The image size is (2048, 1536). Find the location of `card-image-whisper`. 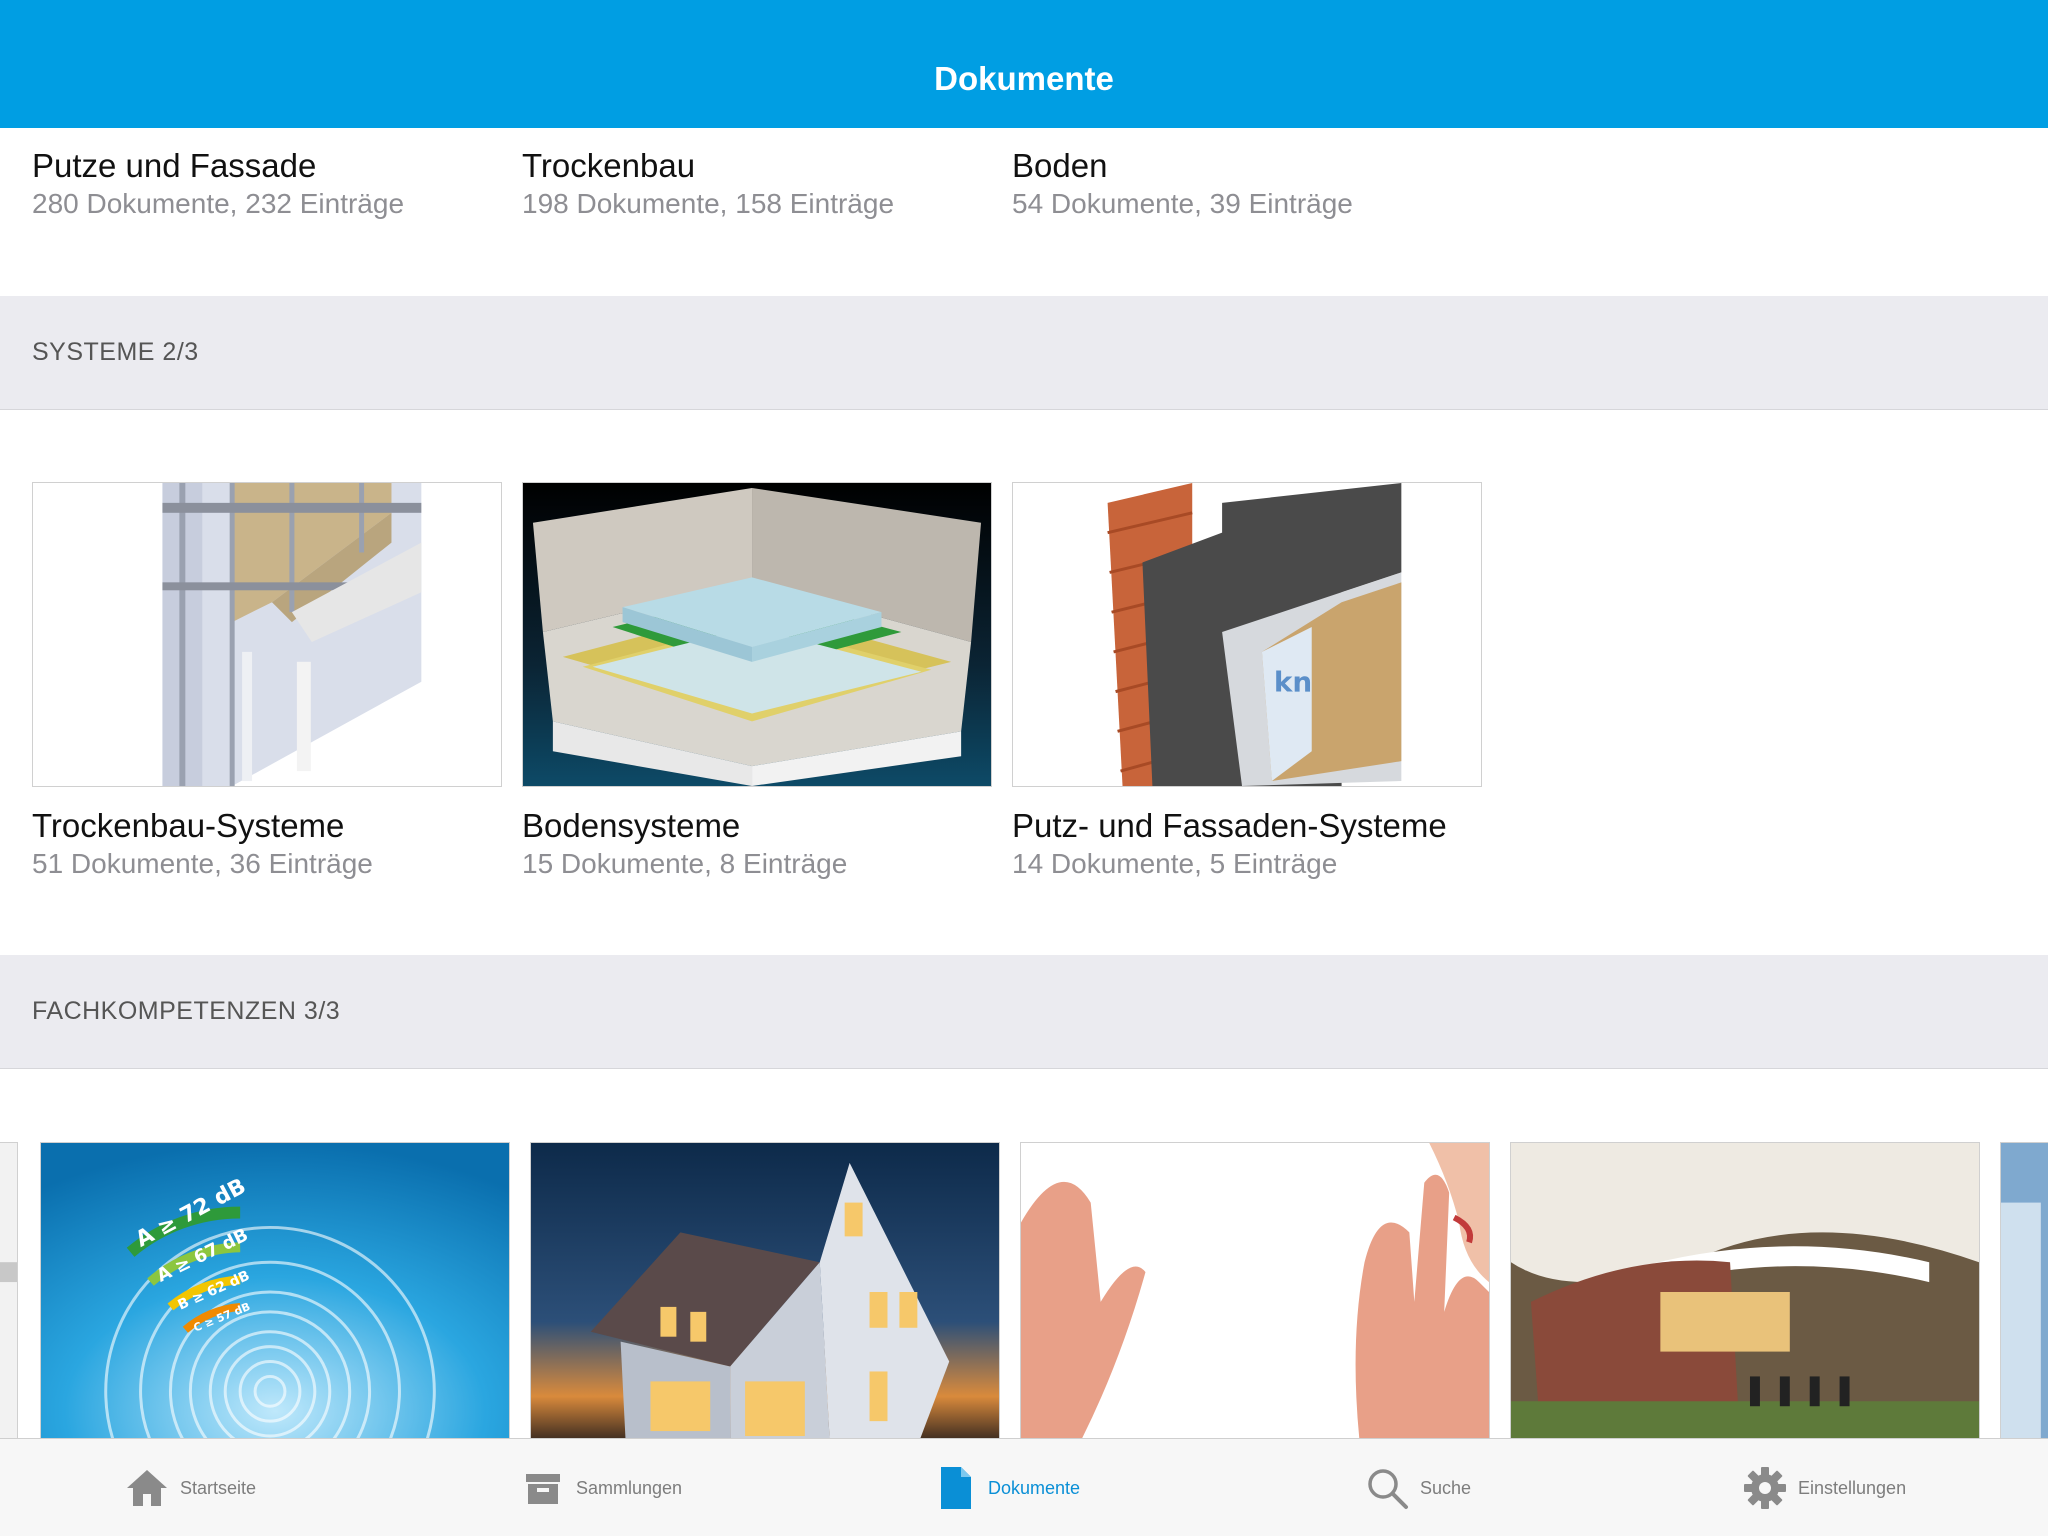

card-image-whisper is located at coordinates (1255, 1290).